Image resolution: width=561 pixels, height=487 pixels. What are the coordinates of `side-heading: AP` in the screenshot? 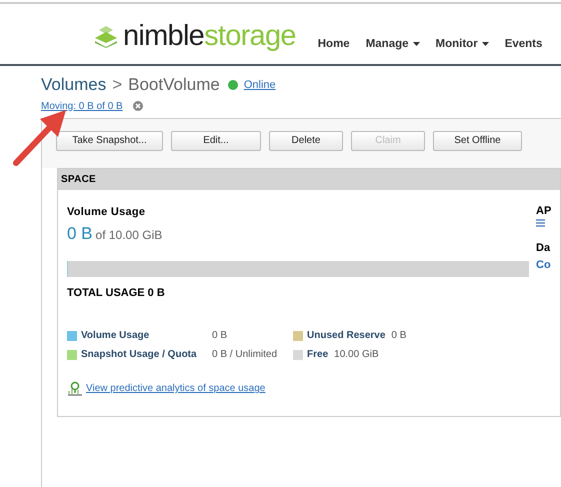 It's located at (544, 211).